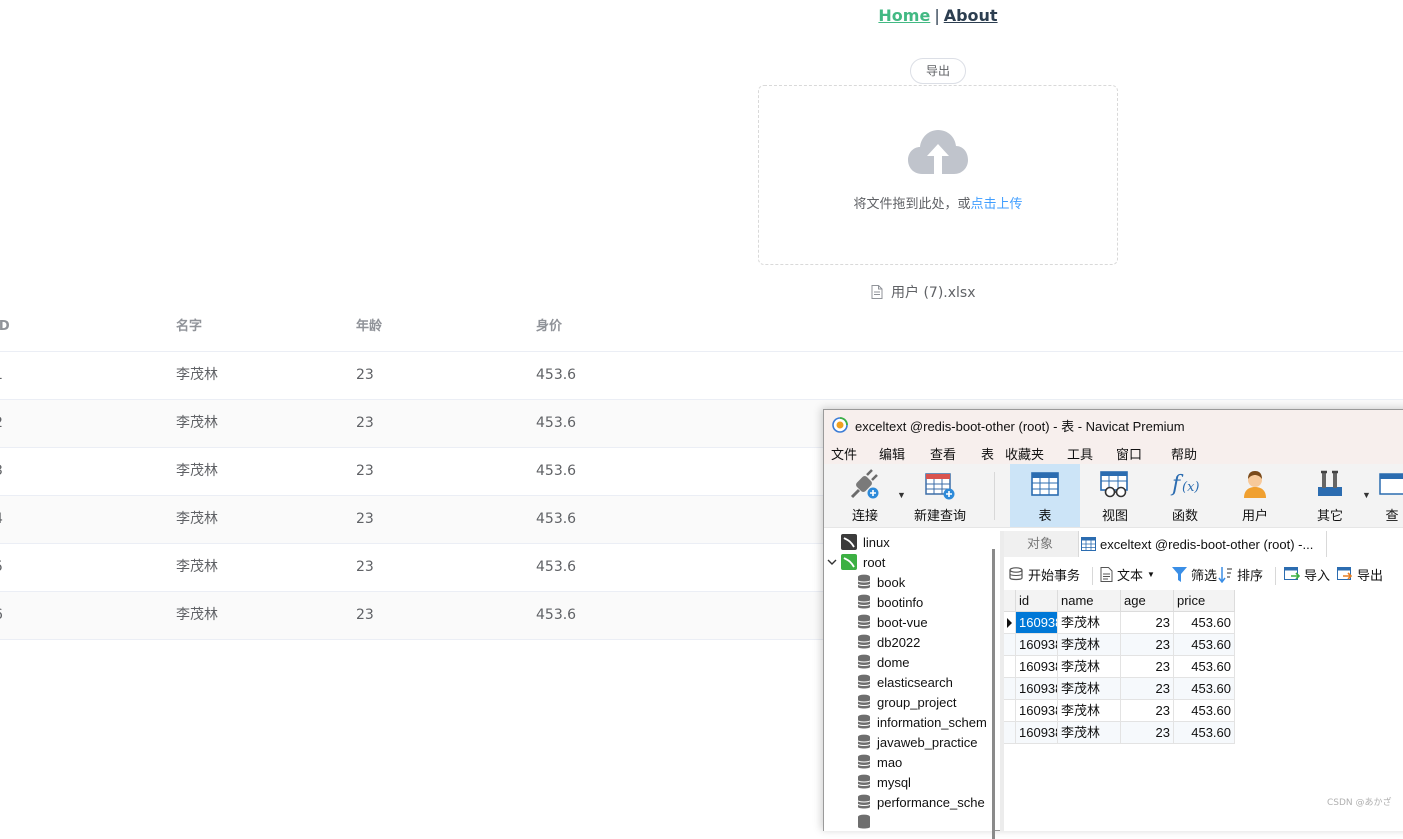 The image size is (1403, 839). Describe the element at coordinates (1240, 574) in the screenshot. I see `sort-button: 排序` at that location.